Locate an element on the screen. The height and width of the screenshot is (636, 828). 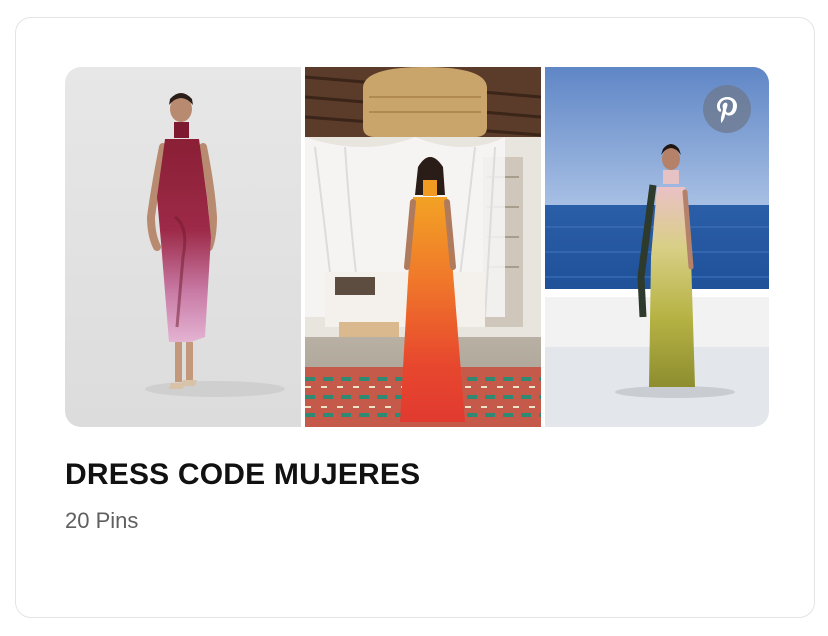
pin-count: 20 Pins is located at coordinates (102, 520).